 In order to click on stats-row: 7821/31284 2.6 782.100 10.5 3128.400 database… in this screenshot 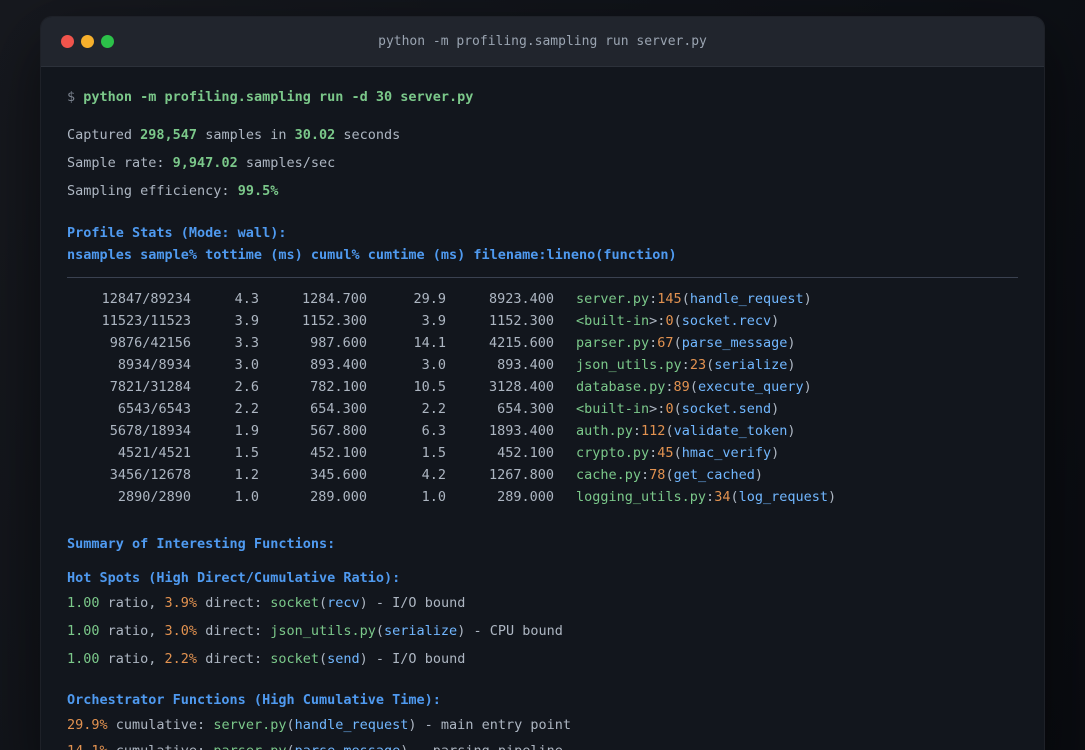, I will do `click(542, 387)`.